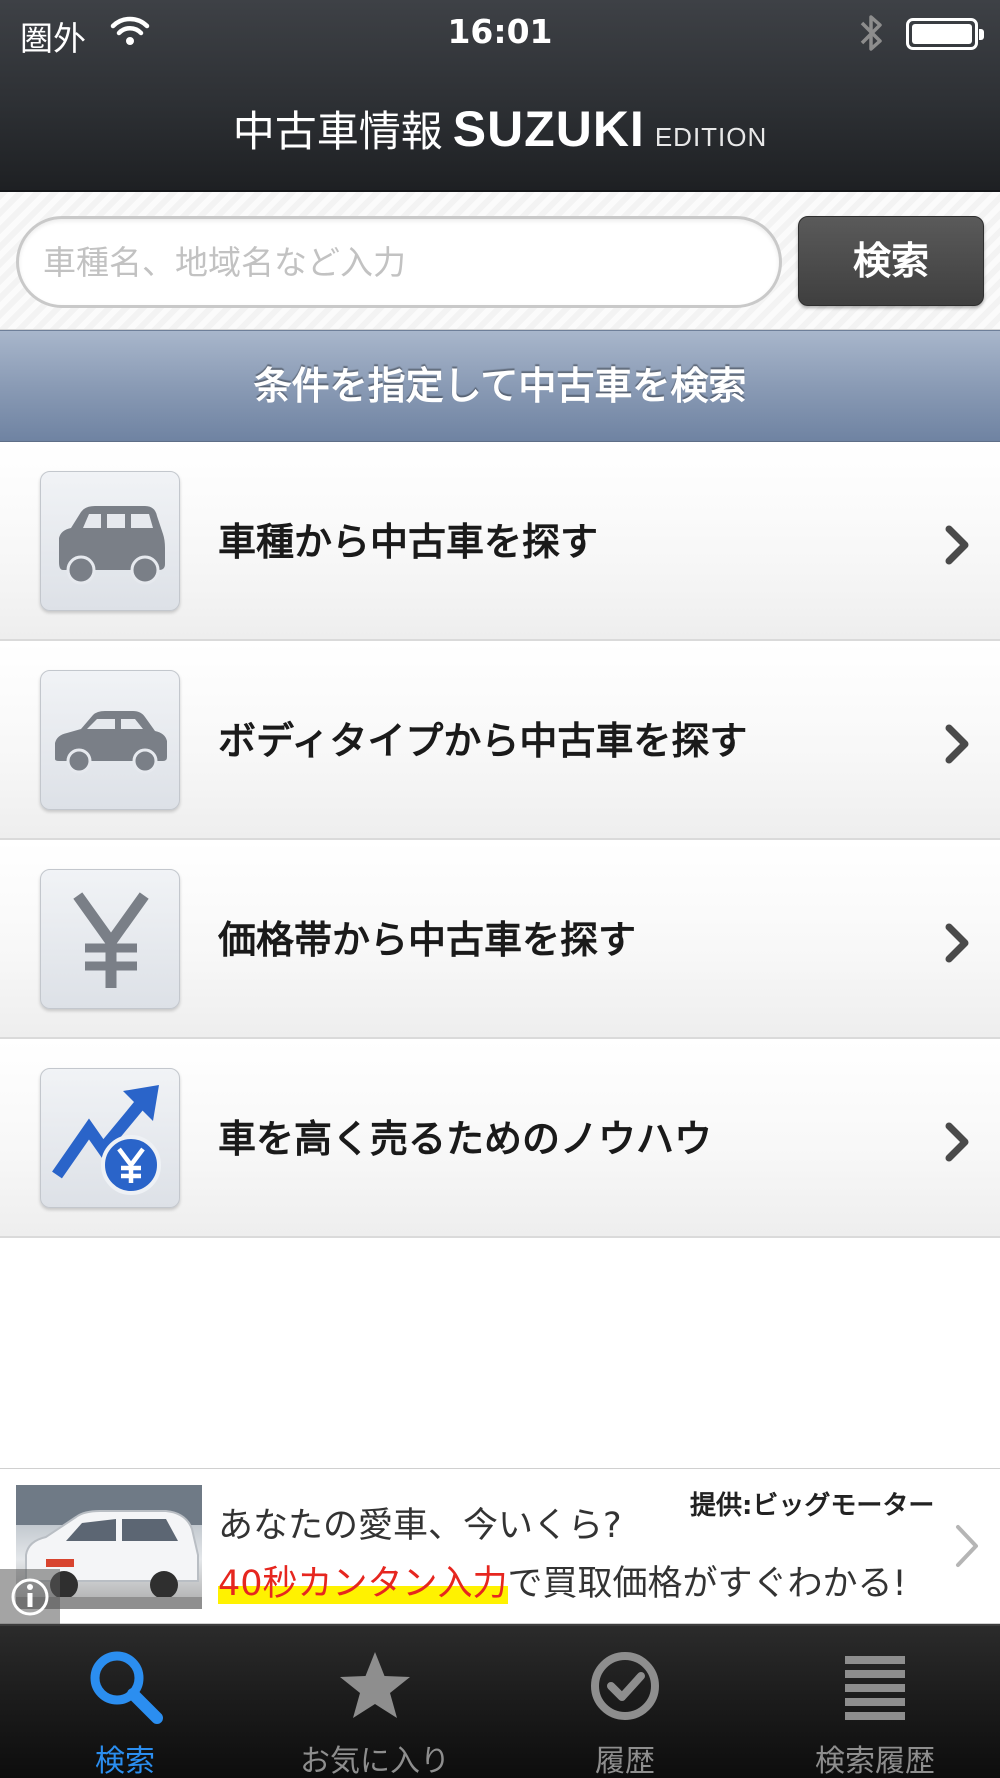 This screenshot has height=1778, width=1000. I want to click on tab-history: 履歴, so click(625, 1702).